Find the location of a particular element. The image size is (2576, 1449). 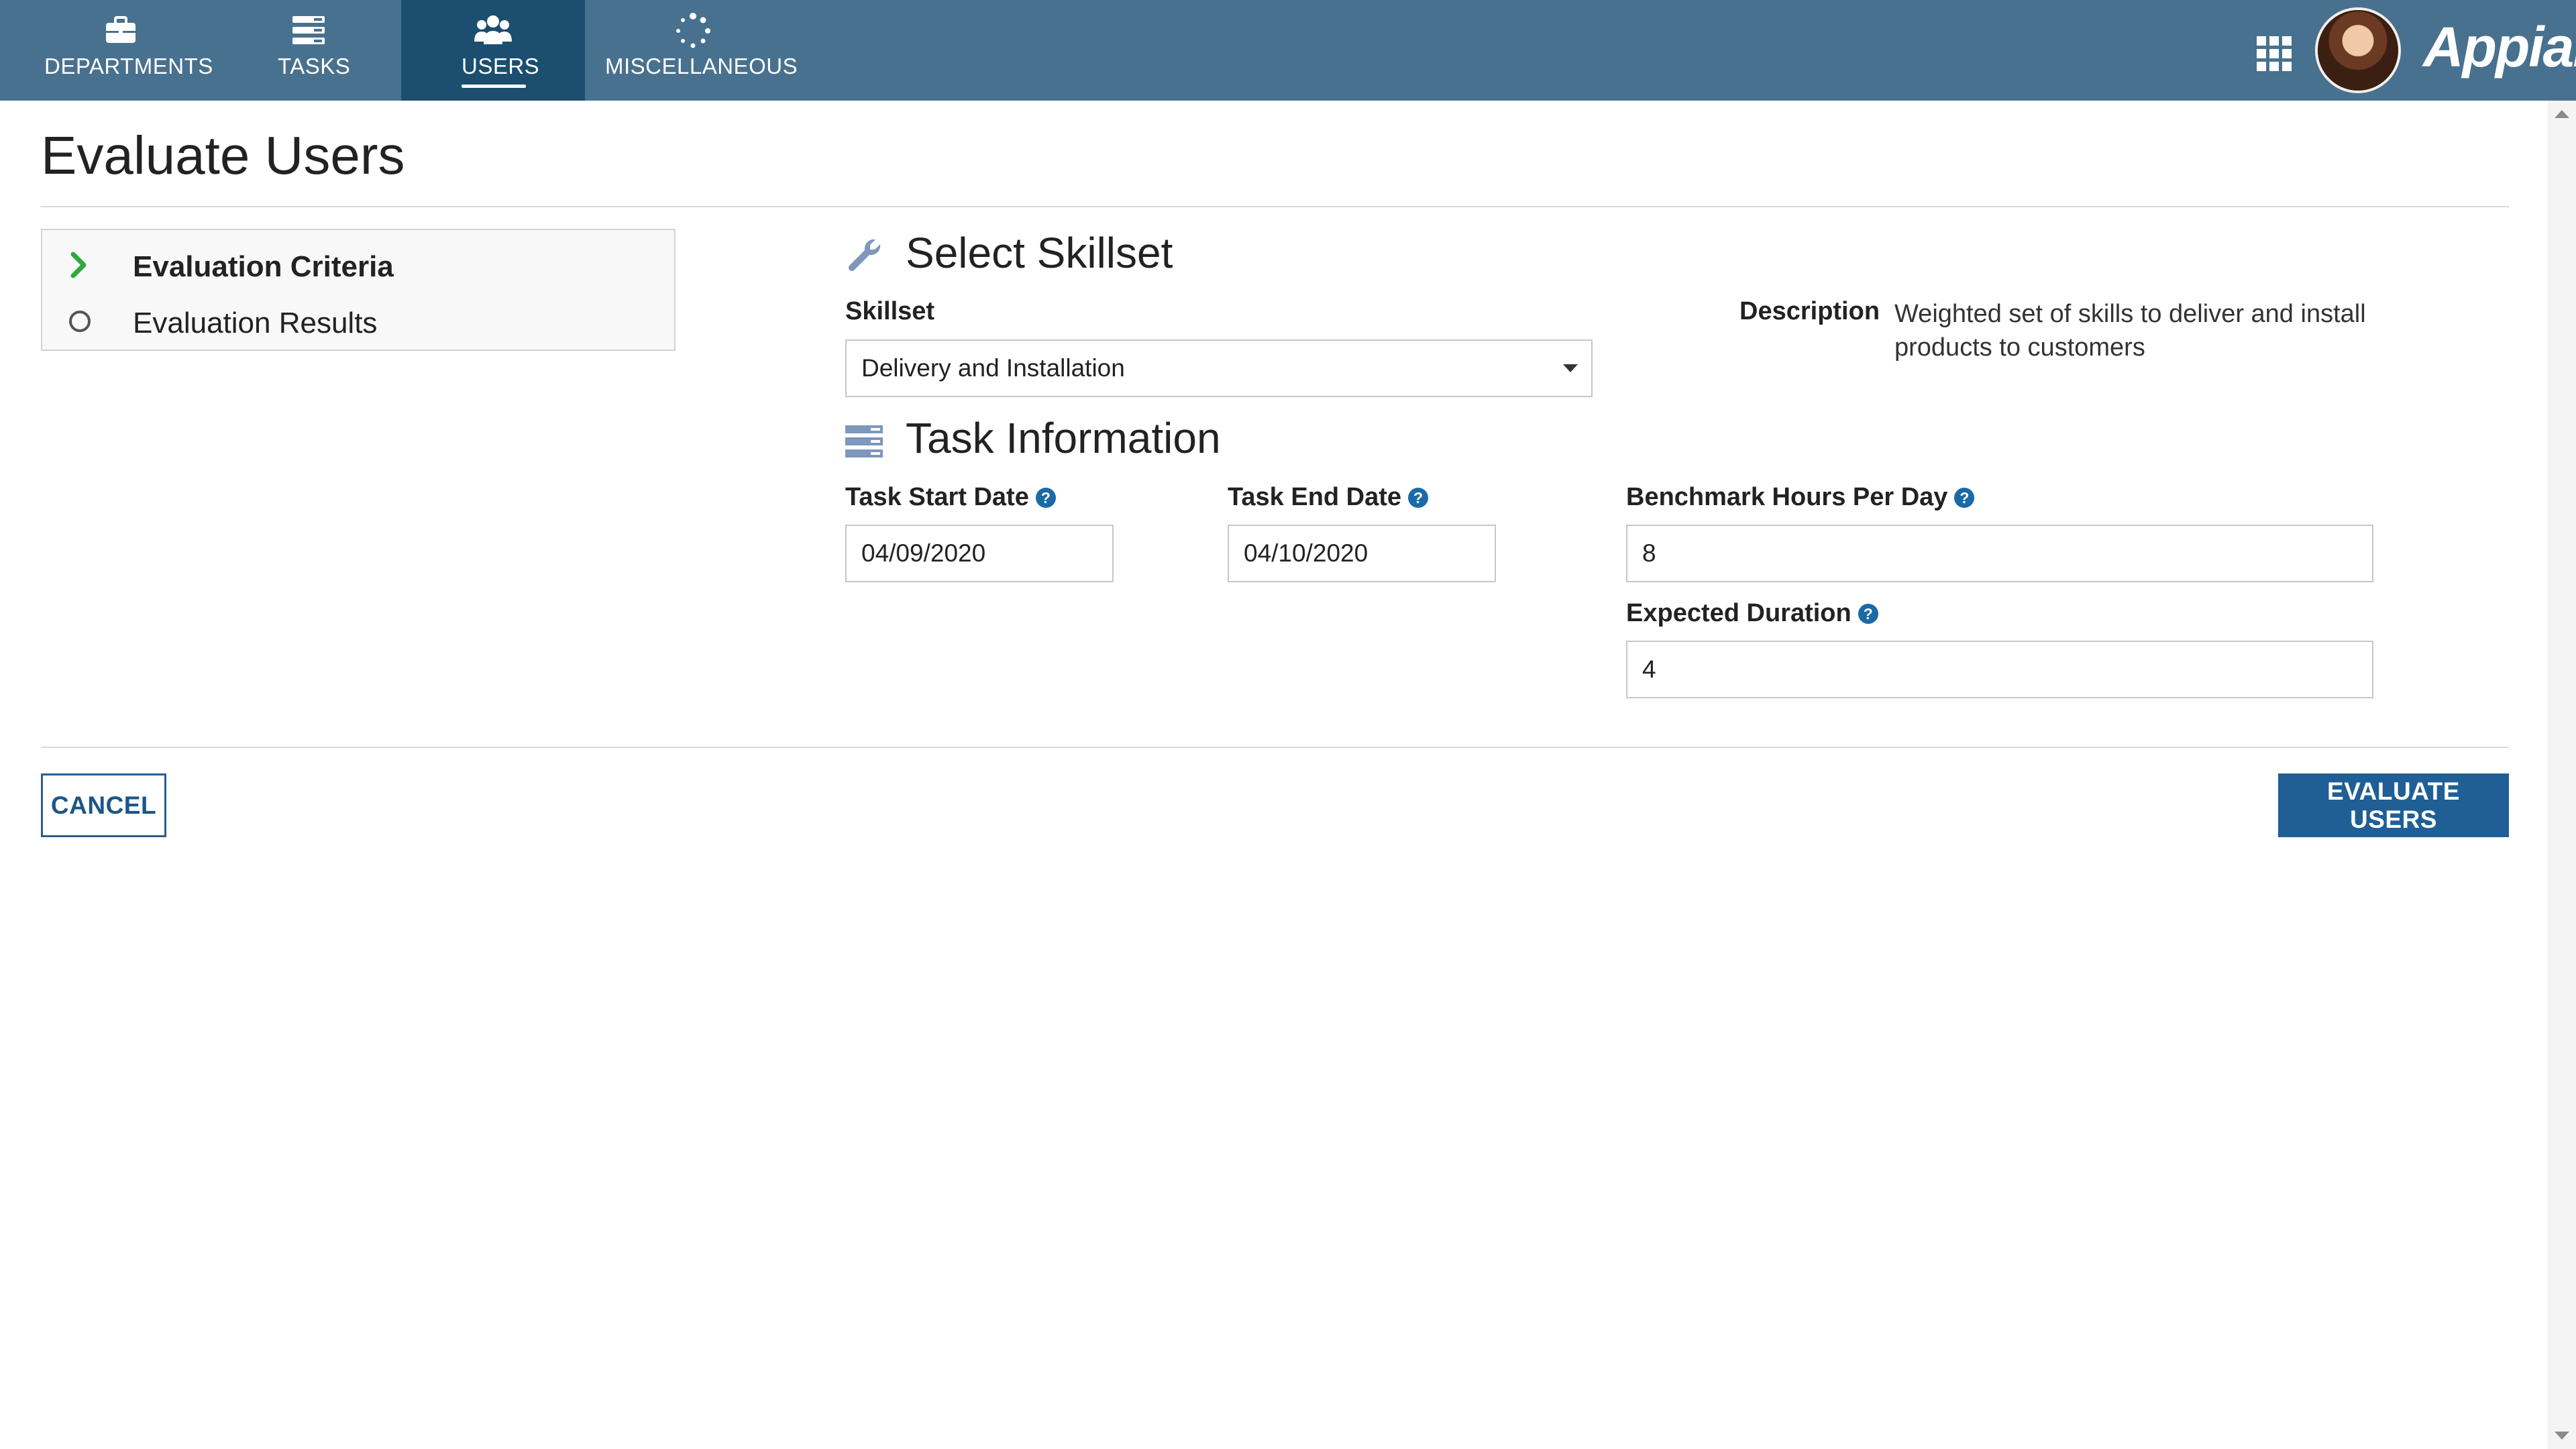

list-icon is located at coordinates (864, 441).